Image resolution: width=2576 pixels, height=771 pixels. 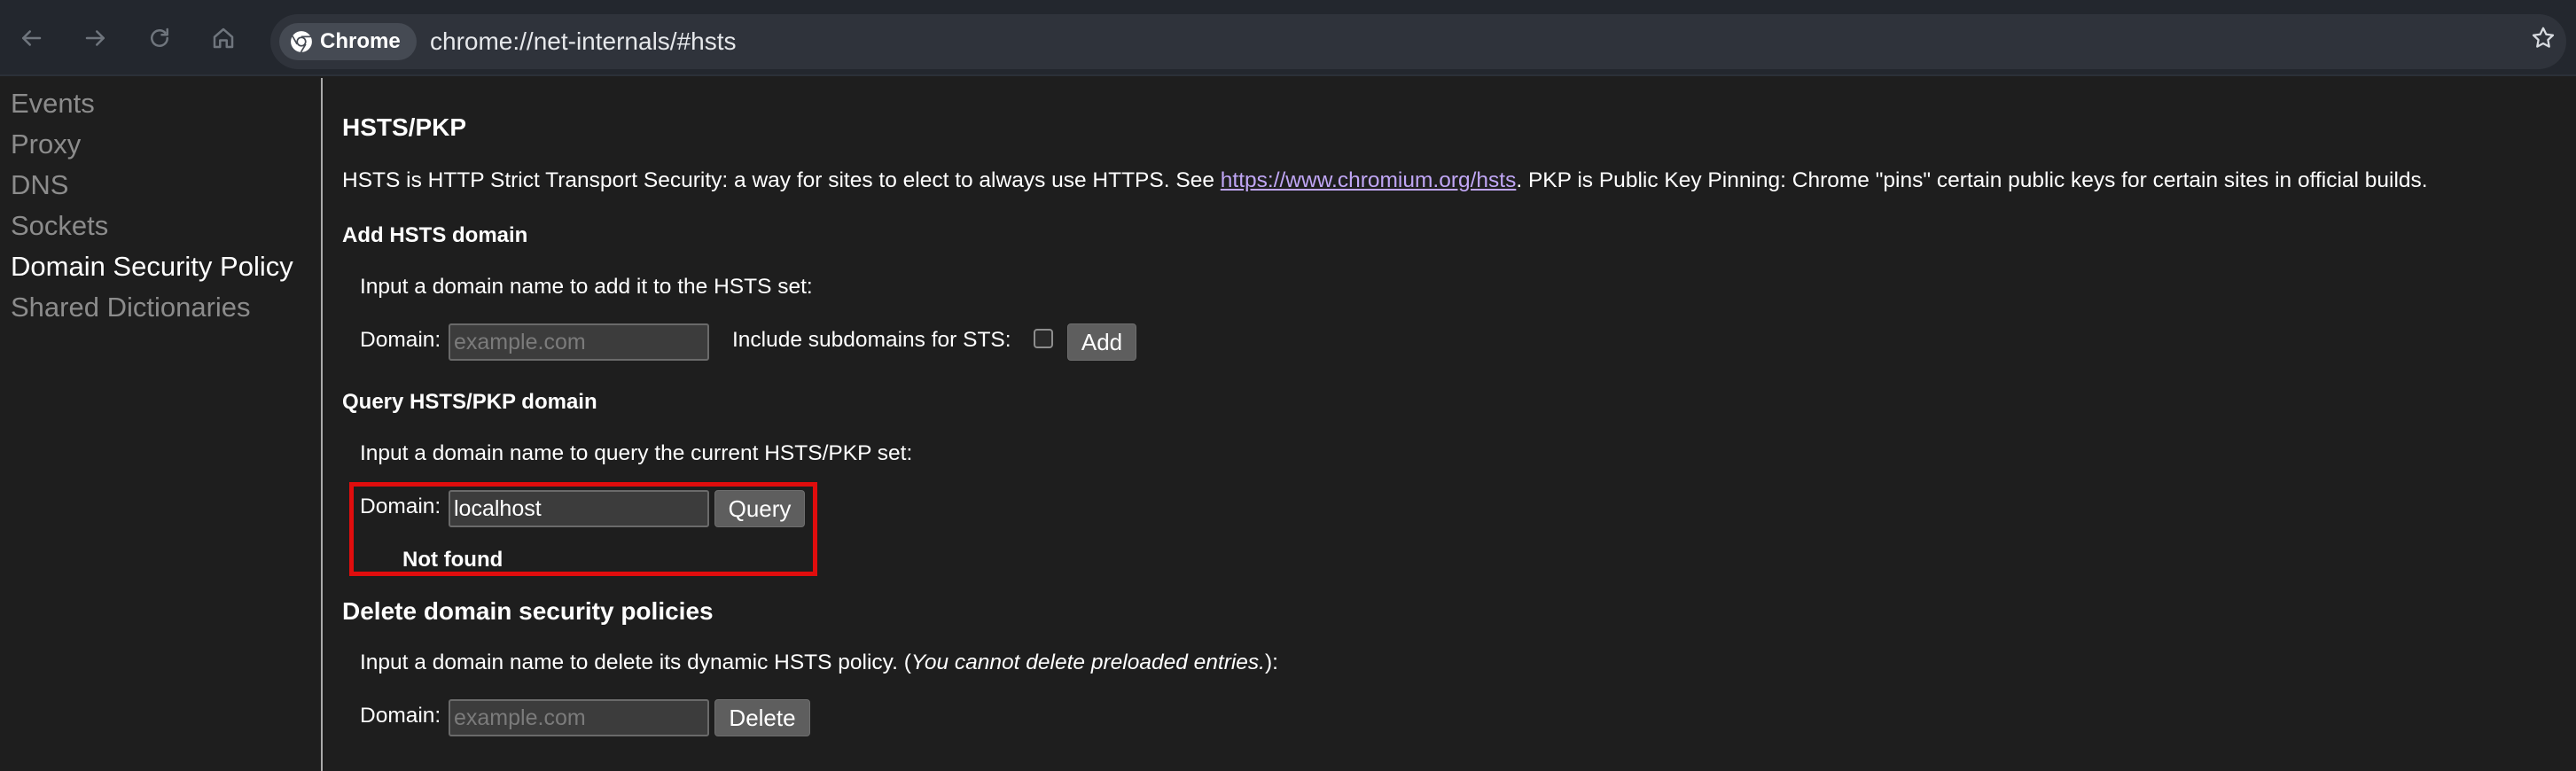 I want to click on chip-label: Chrome, so click(x=360, y=41).